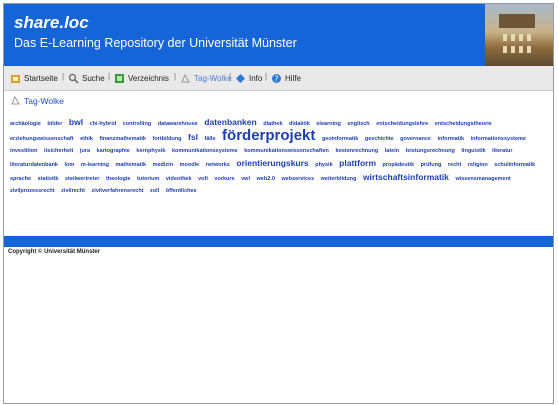 This screenshot has width=558, height=405. Describe the element at coordinates (76, 122) in the screenshot. I see `tag-link: bwl` at that location.